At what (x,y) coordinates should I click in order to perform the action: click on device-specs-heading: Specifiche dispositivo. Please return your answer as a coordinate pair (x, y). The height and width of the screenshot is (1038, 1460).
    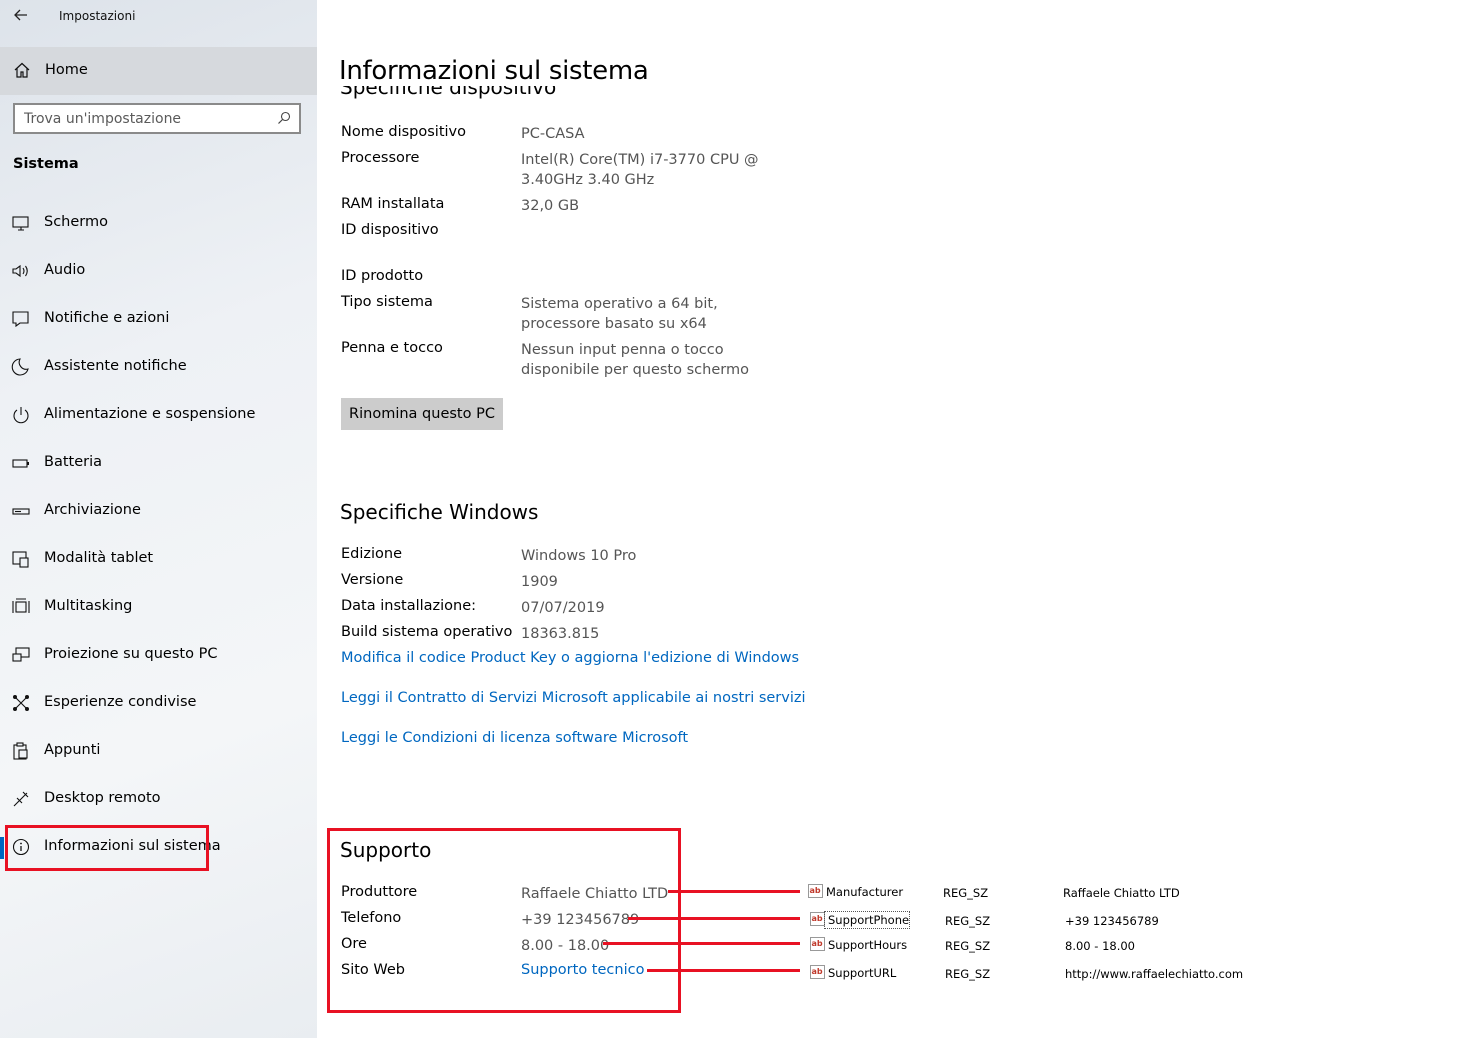
    Looking at the image, I should click on (490, 93).